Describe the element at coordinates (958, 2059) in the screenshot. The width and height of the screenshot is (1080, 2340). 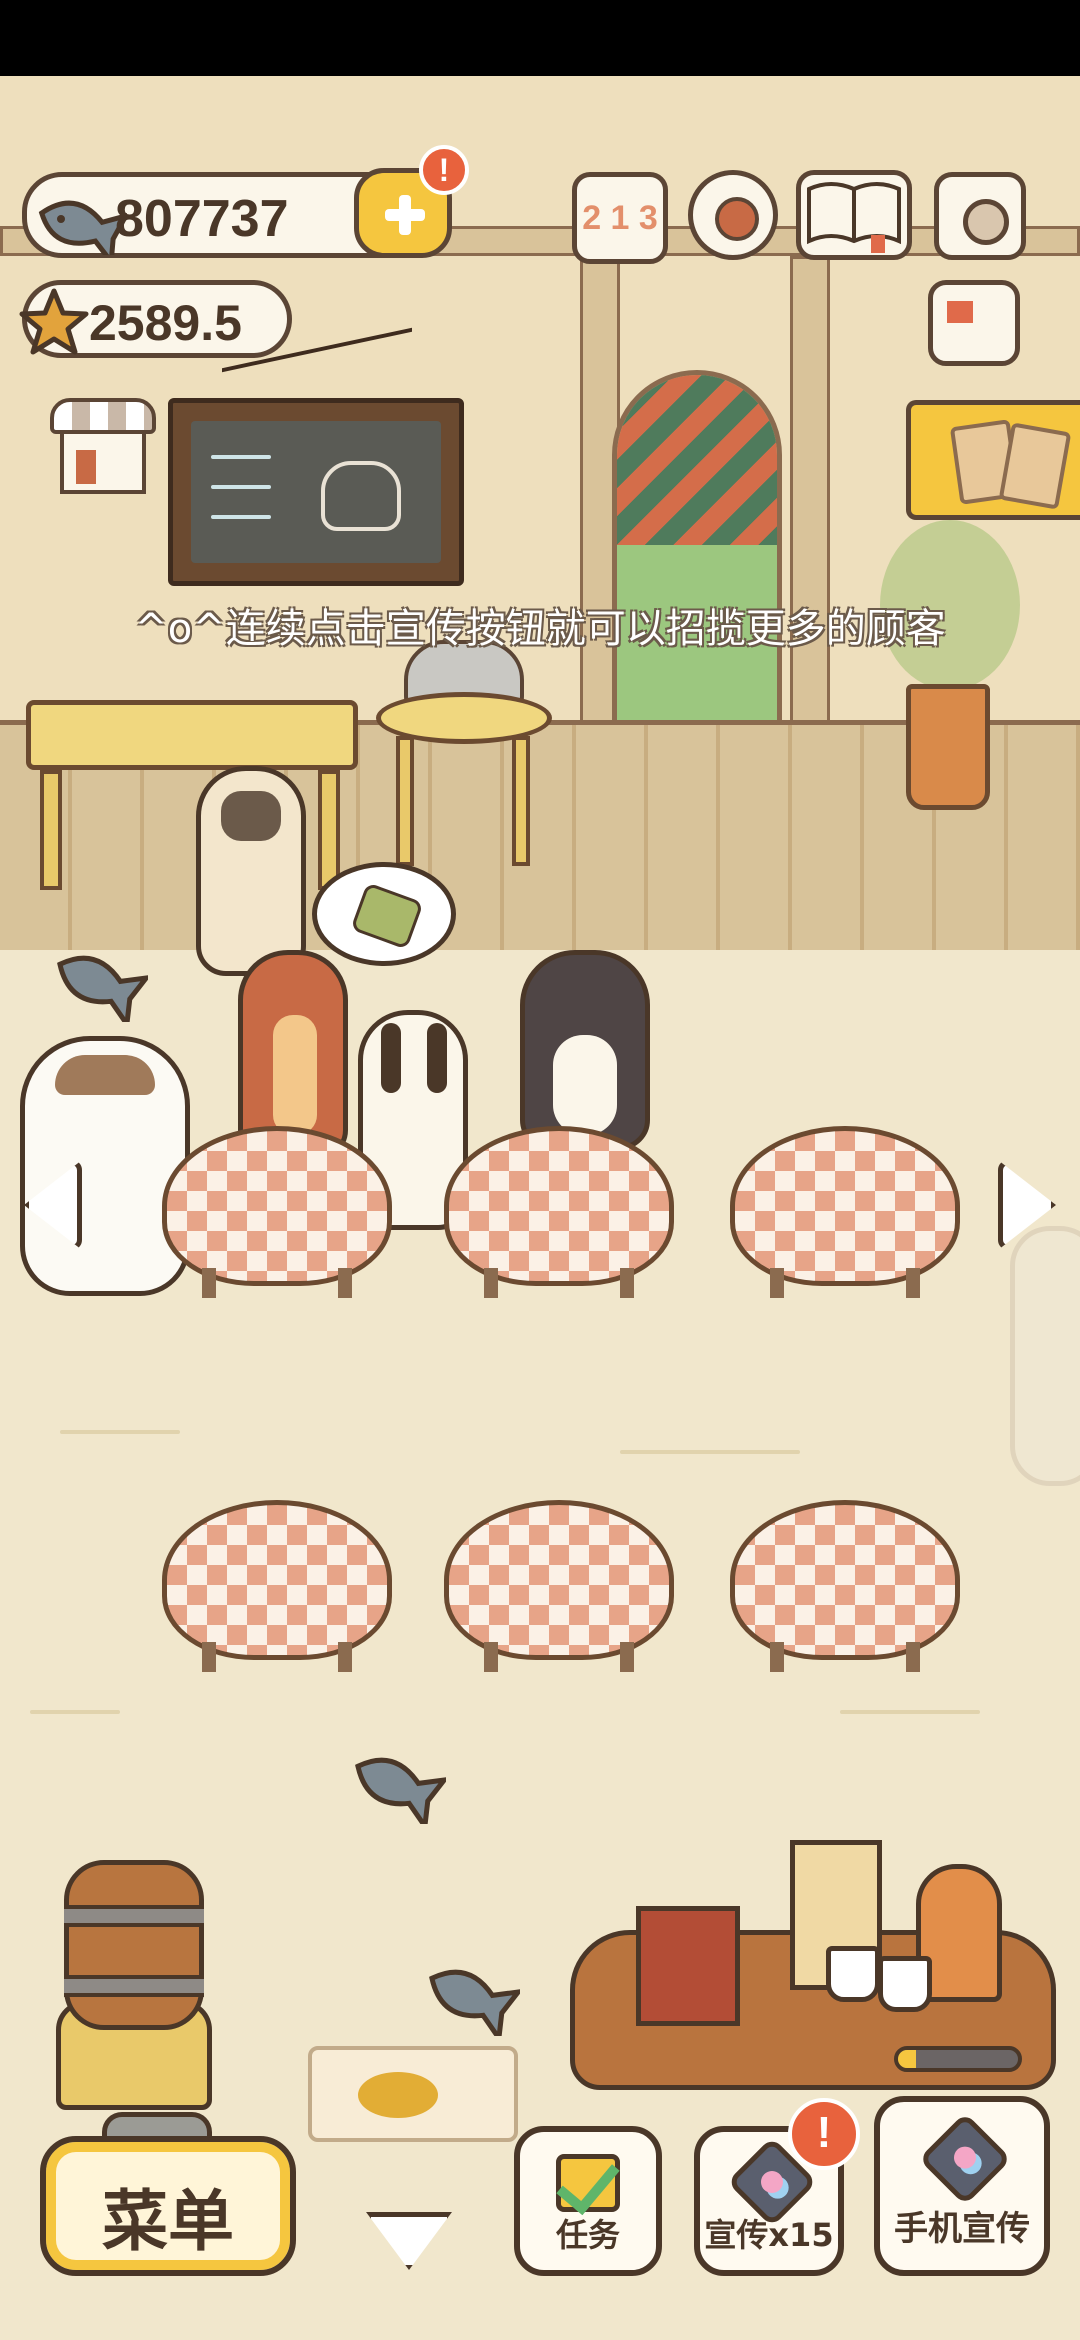
I see `brew-progress-bar` at that location.